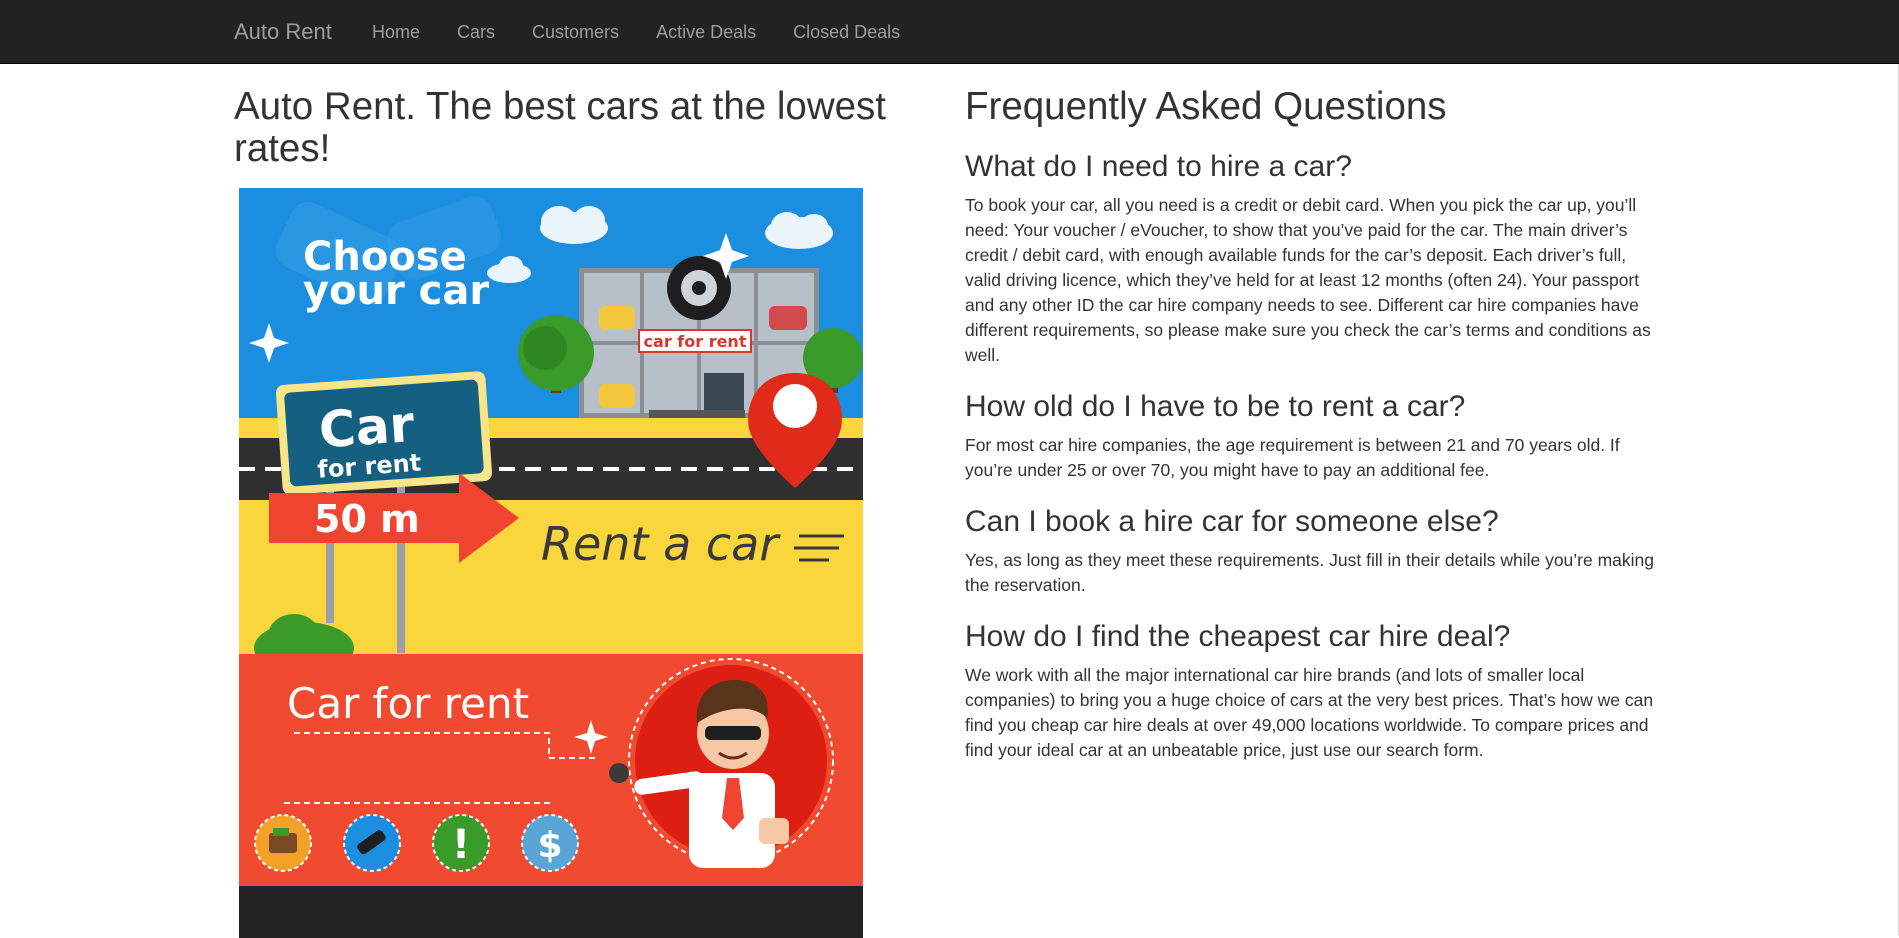 The image size is (1899, 938). Describe the element at coordinates (1206, 106) in the screenshot. I see `faq-title: Frequently Asked Questions` at that location.